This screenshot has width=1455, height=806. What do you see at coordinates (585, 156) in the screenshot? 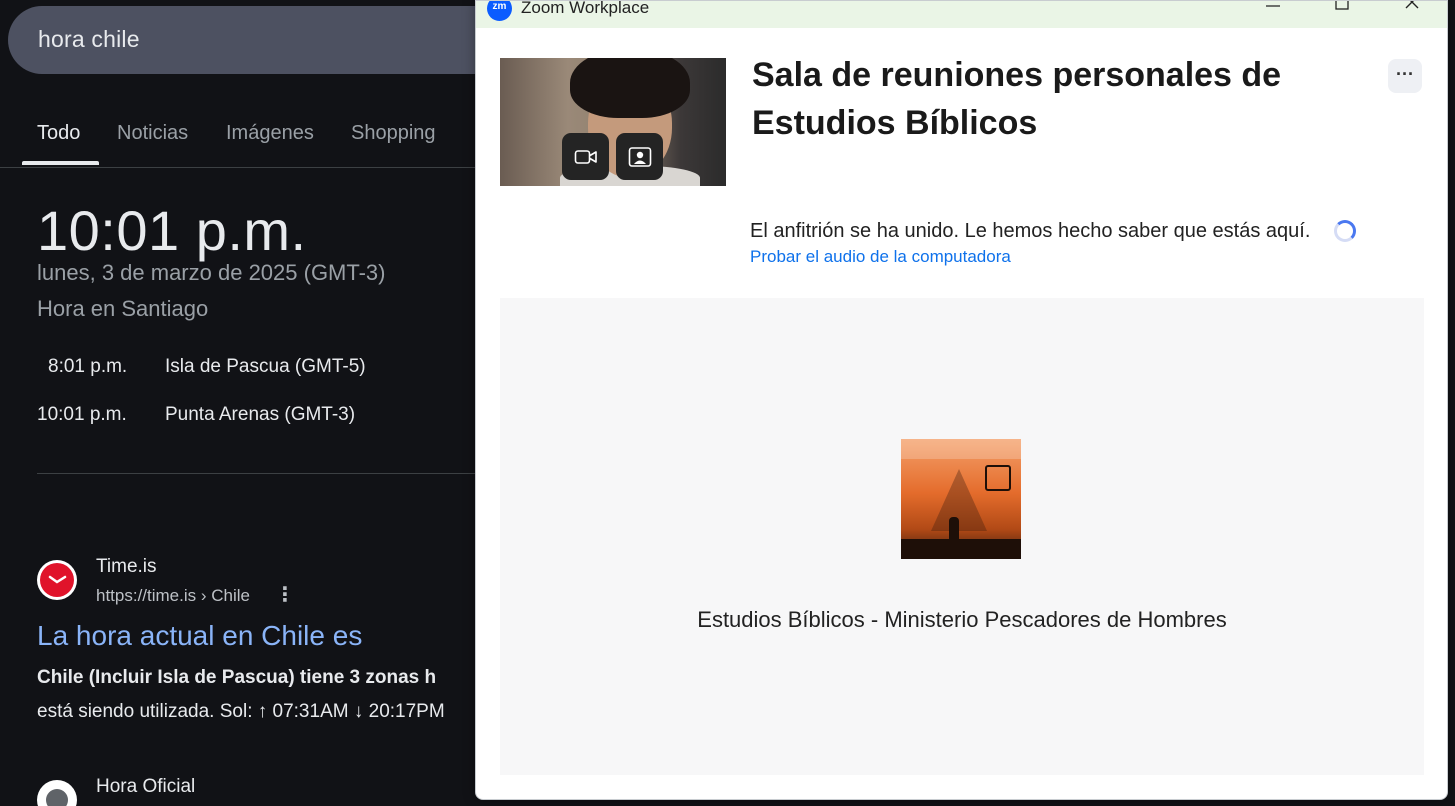
I see `video-camera-icon` at bounding box center [585, 156].